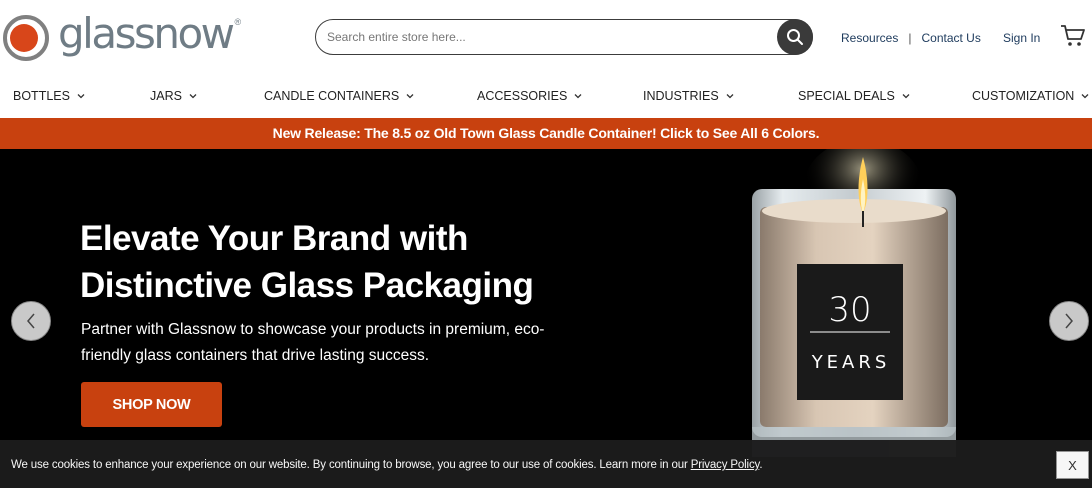 This screenshot has height=488, width=1092. Describe the element at coordinates (238, 22) in the screenshot. I see `trademark-symbol: ®` at that location.